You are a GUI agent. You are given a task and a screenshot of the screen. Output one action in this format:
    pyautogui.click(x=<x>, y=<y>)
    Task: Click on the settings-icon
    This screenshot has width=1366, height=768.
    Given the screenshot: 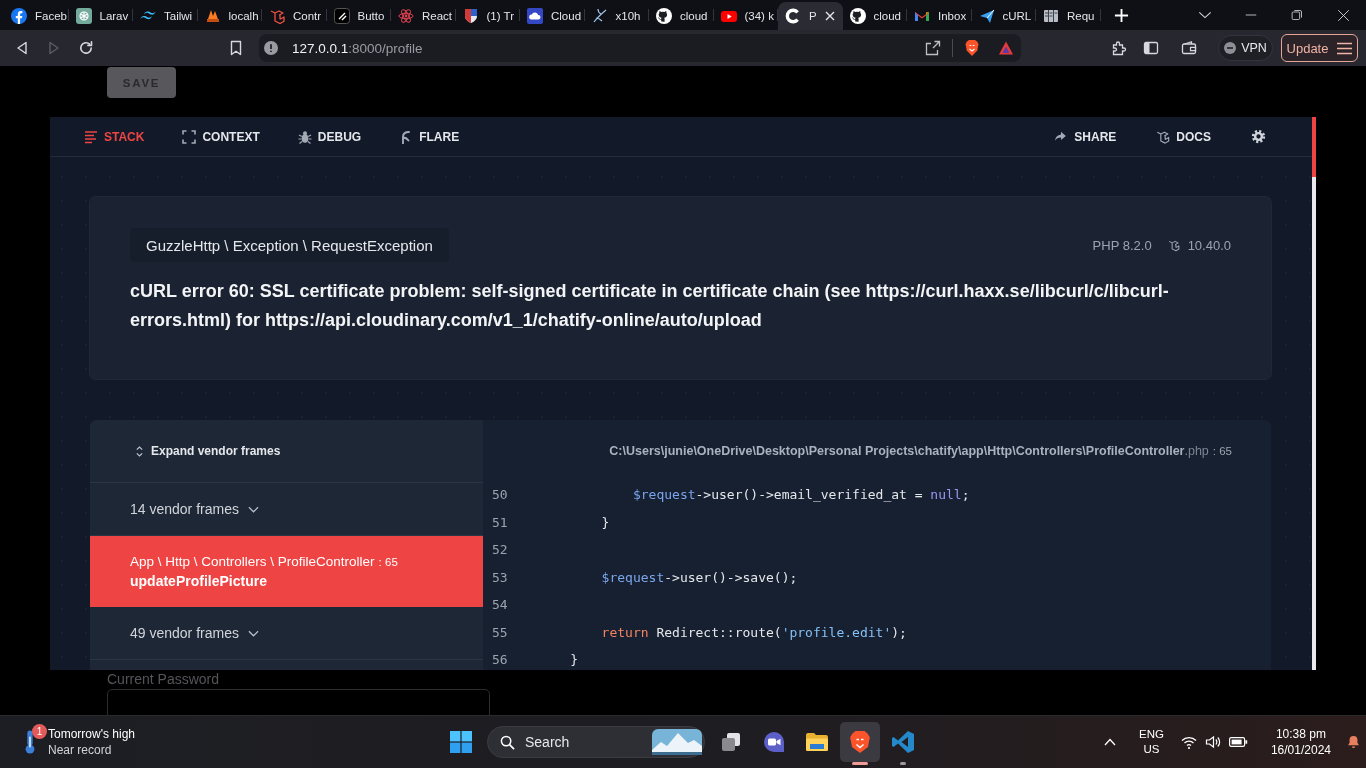 What is the action you would take?
    pyautogui.click(x=1258, y=136)
    